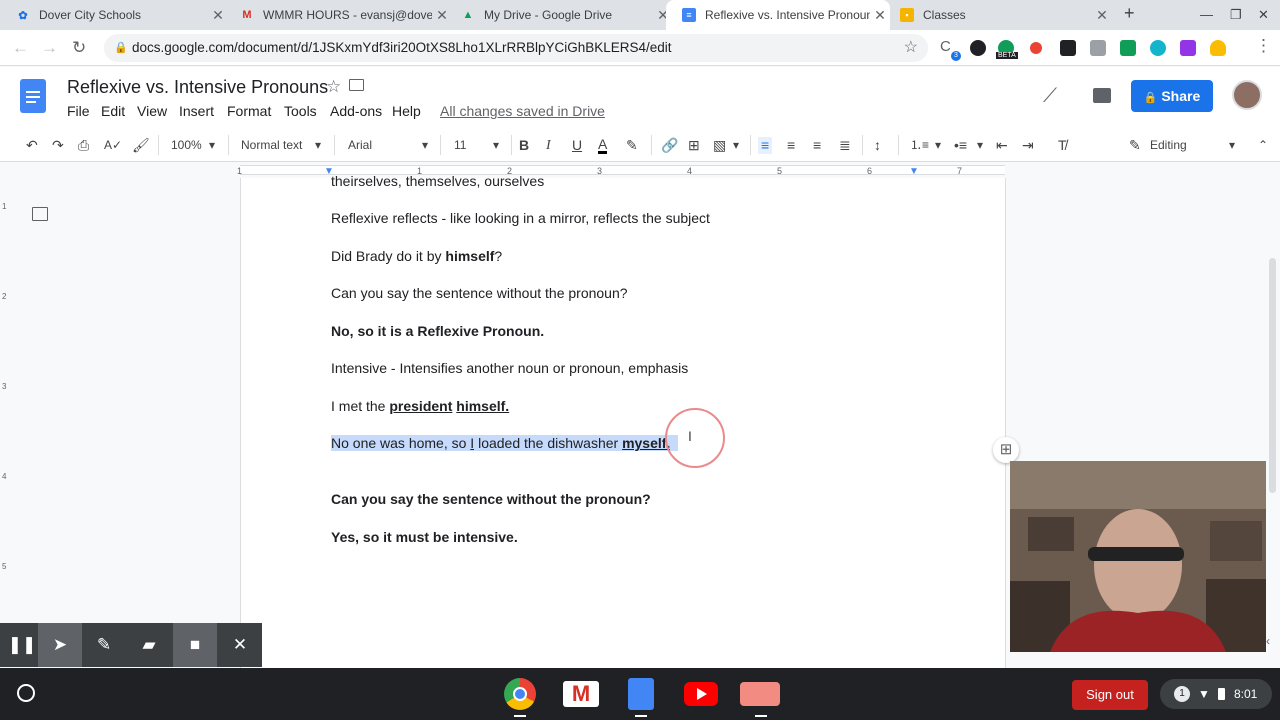  Describe the element at coordinates (406, 111) in the screenshot. I see `menu-help: Help` at that location.